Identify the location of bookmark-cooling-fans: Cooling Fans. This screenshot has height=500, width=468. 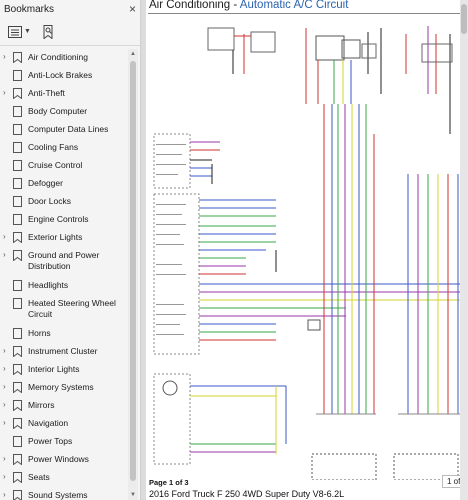
(63, 148).